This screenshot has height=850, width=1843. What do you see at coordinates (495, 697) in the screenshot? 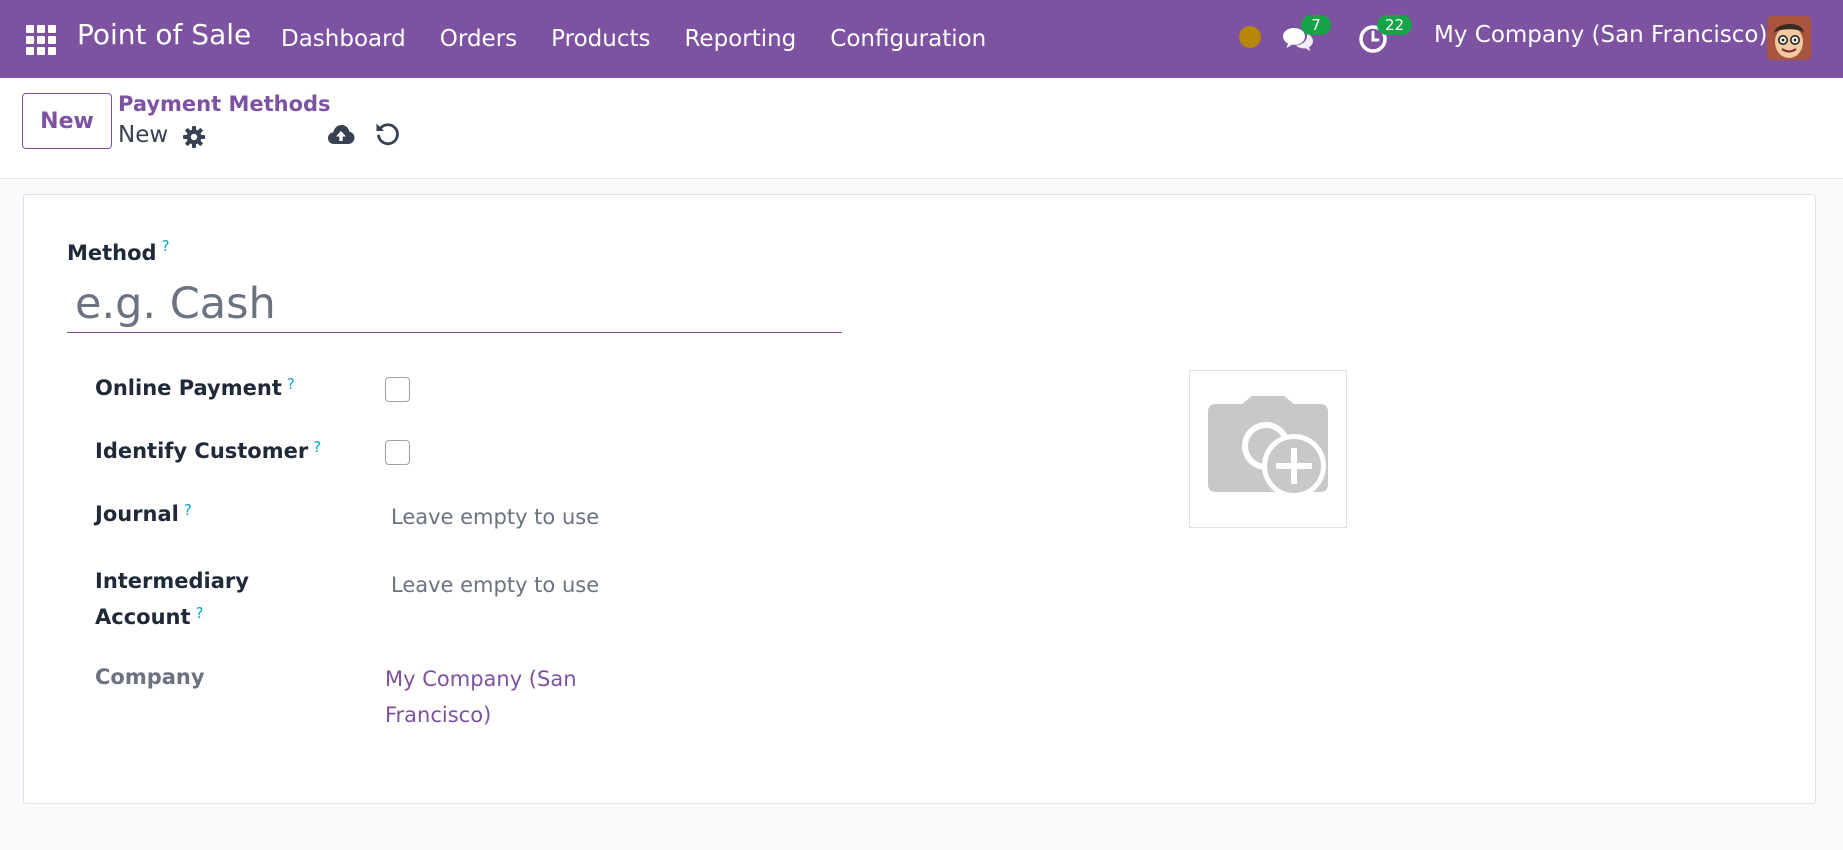
I see `company-value-link: My Company (San Francisco)` at bounding box center [495, 697].